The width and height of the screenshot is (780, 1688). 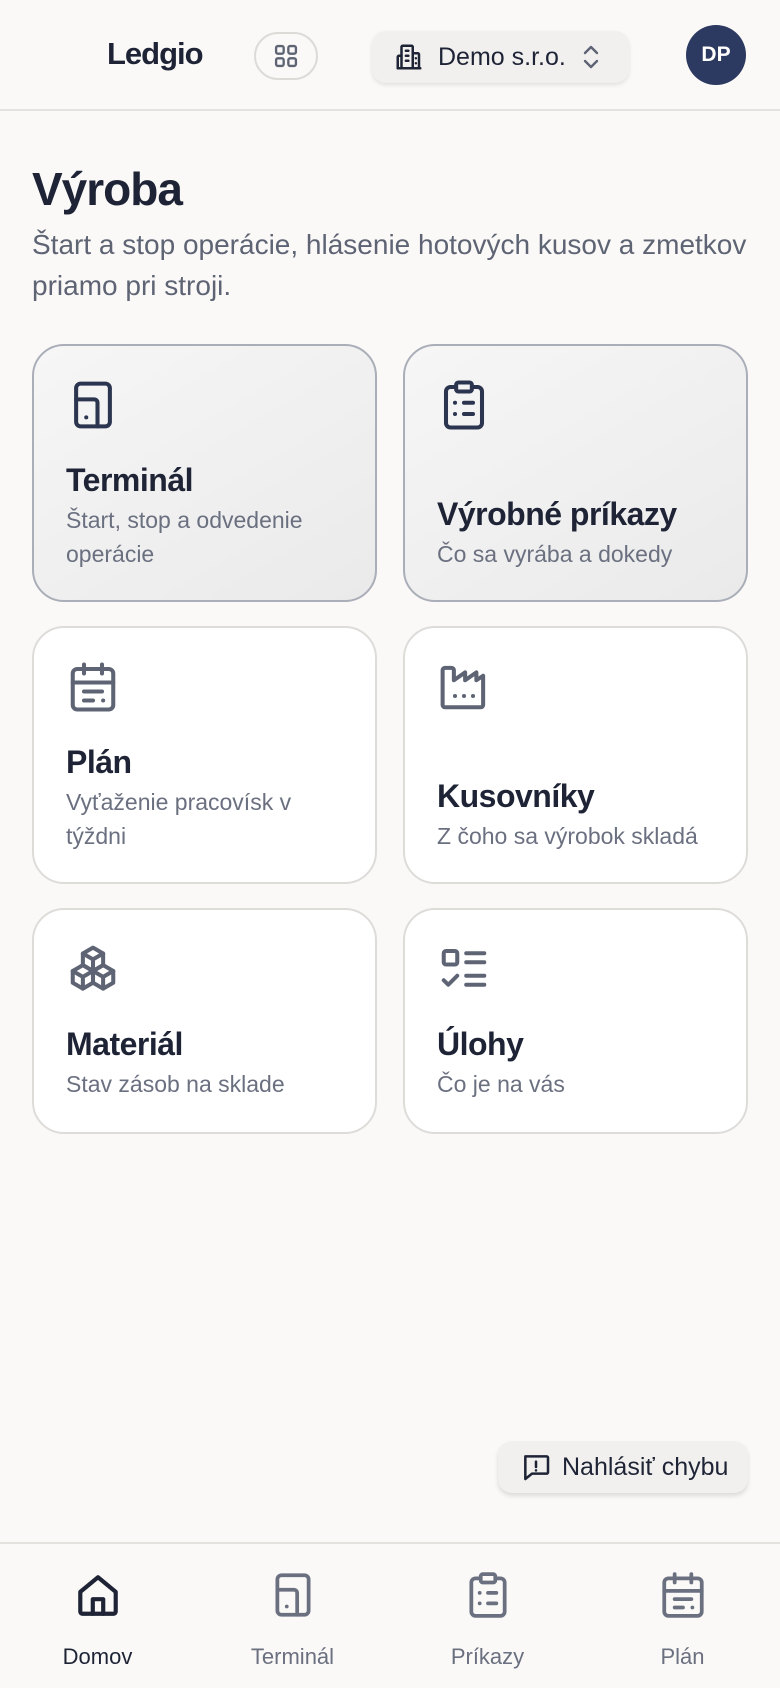 I want to click on organization-switcher: Demo s.r.o., so click(x=500, y=57).